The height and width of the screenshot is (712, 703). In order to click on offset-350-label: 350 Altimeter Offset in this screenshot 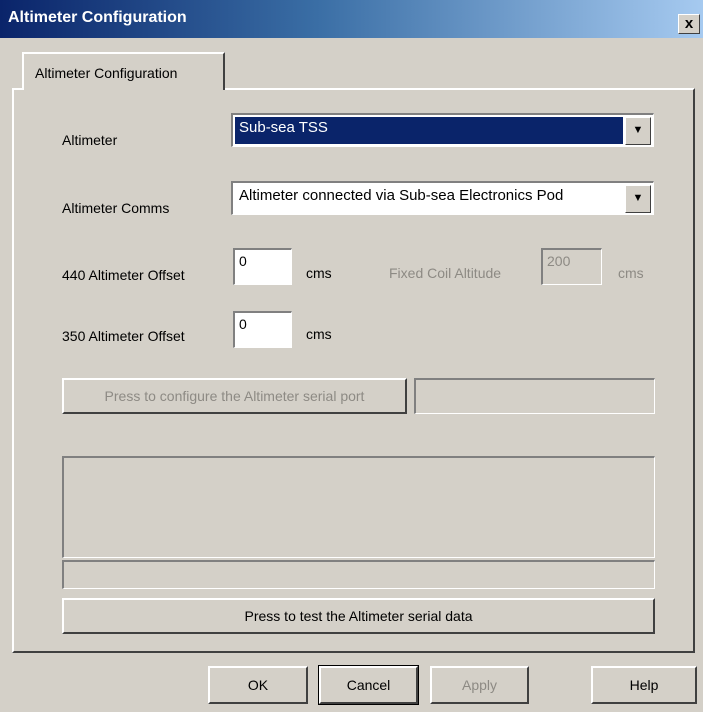, I will do `click(123, 336)`.